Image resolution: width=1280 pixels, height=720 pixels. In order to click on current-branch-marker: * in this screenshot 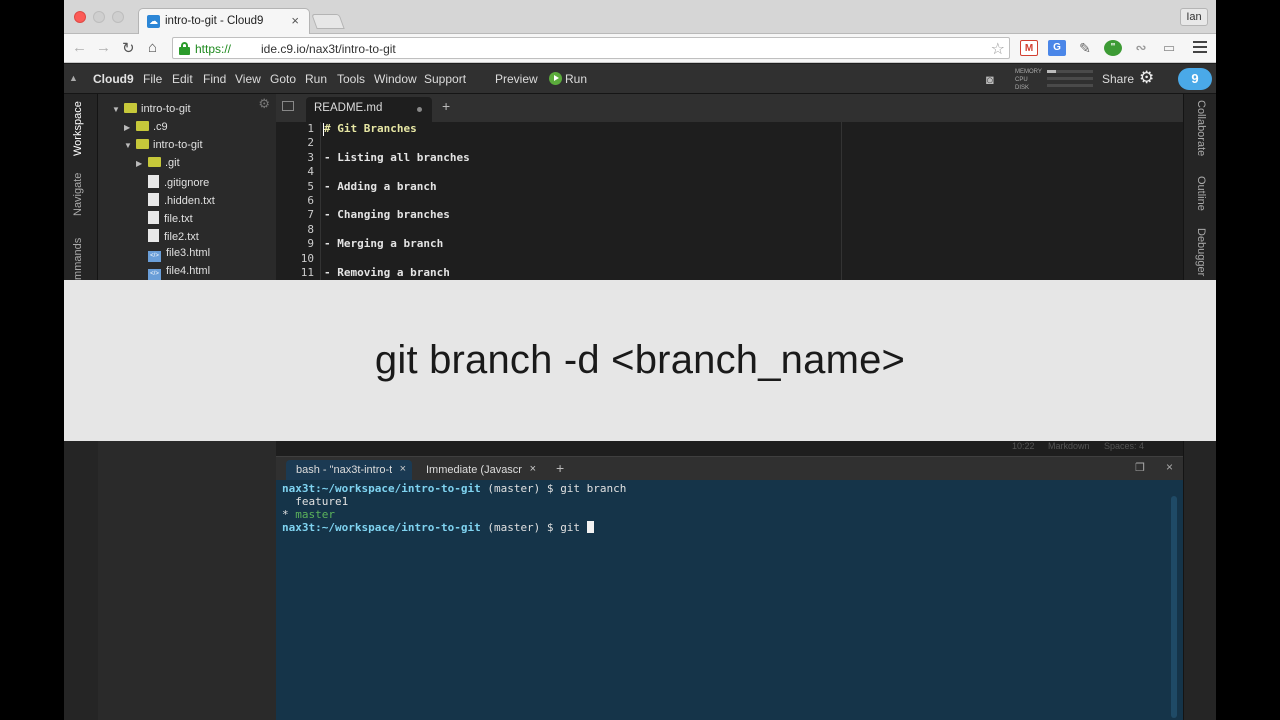, I will do `click(289, 514)`.